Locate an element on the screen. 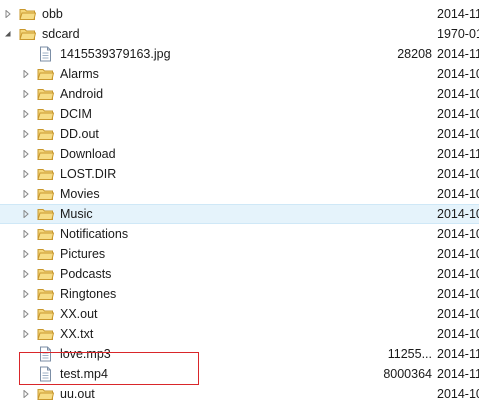  row-name: Music is located at coordinates (76, 214).